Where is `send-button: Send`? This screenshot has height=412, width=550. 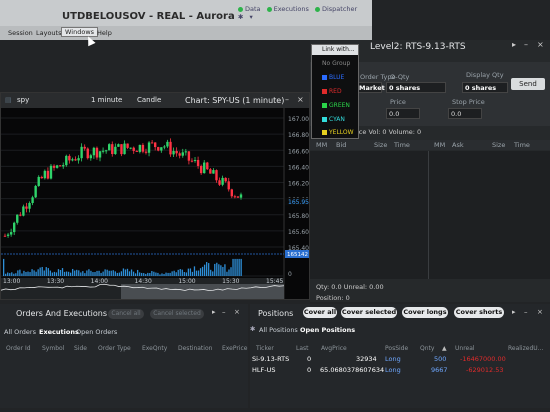 send-button: Send is located at coordinates (528, 84).